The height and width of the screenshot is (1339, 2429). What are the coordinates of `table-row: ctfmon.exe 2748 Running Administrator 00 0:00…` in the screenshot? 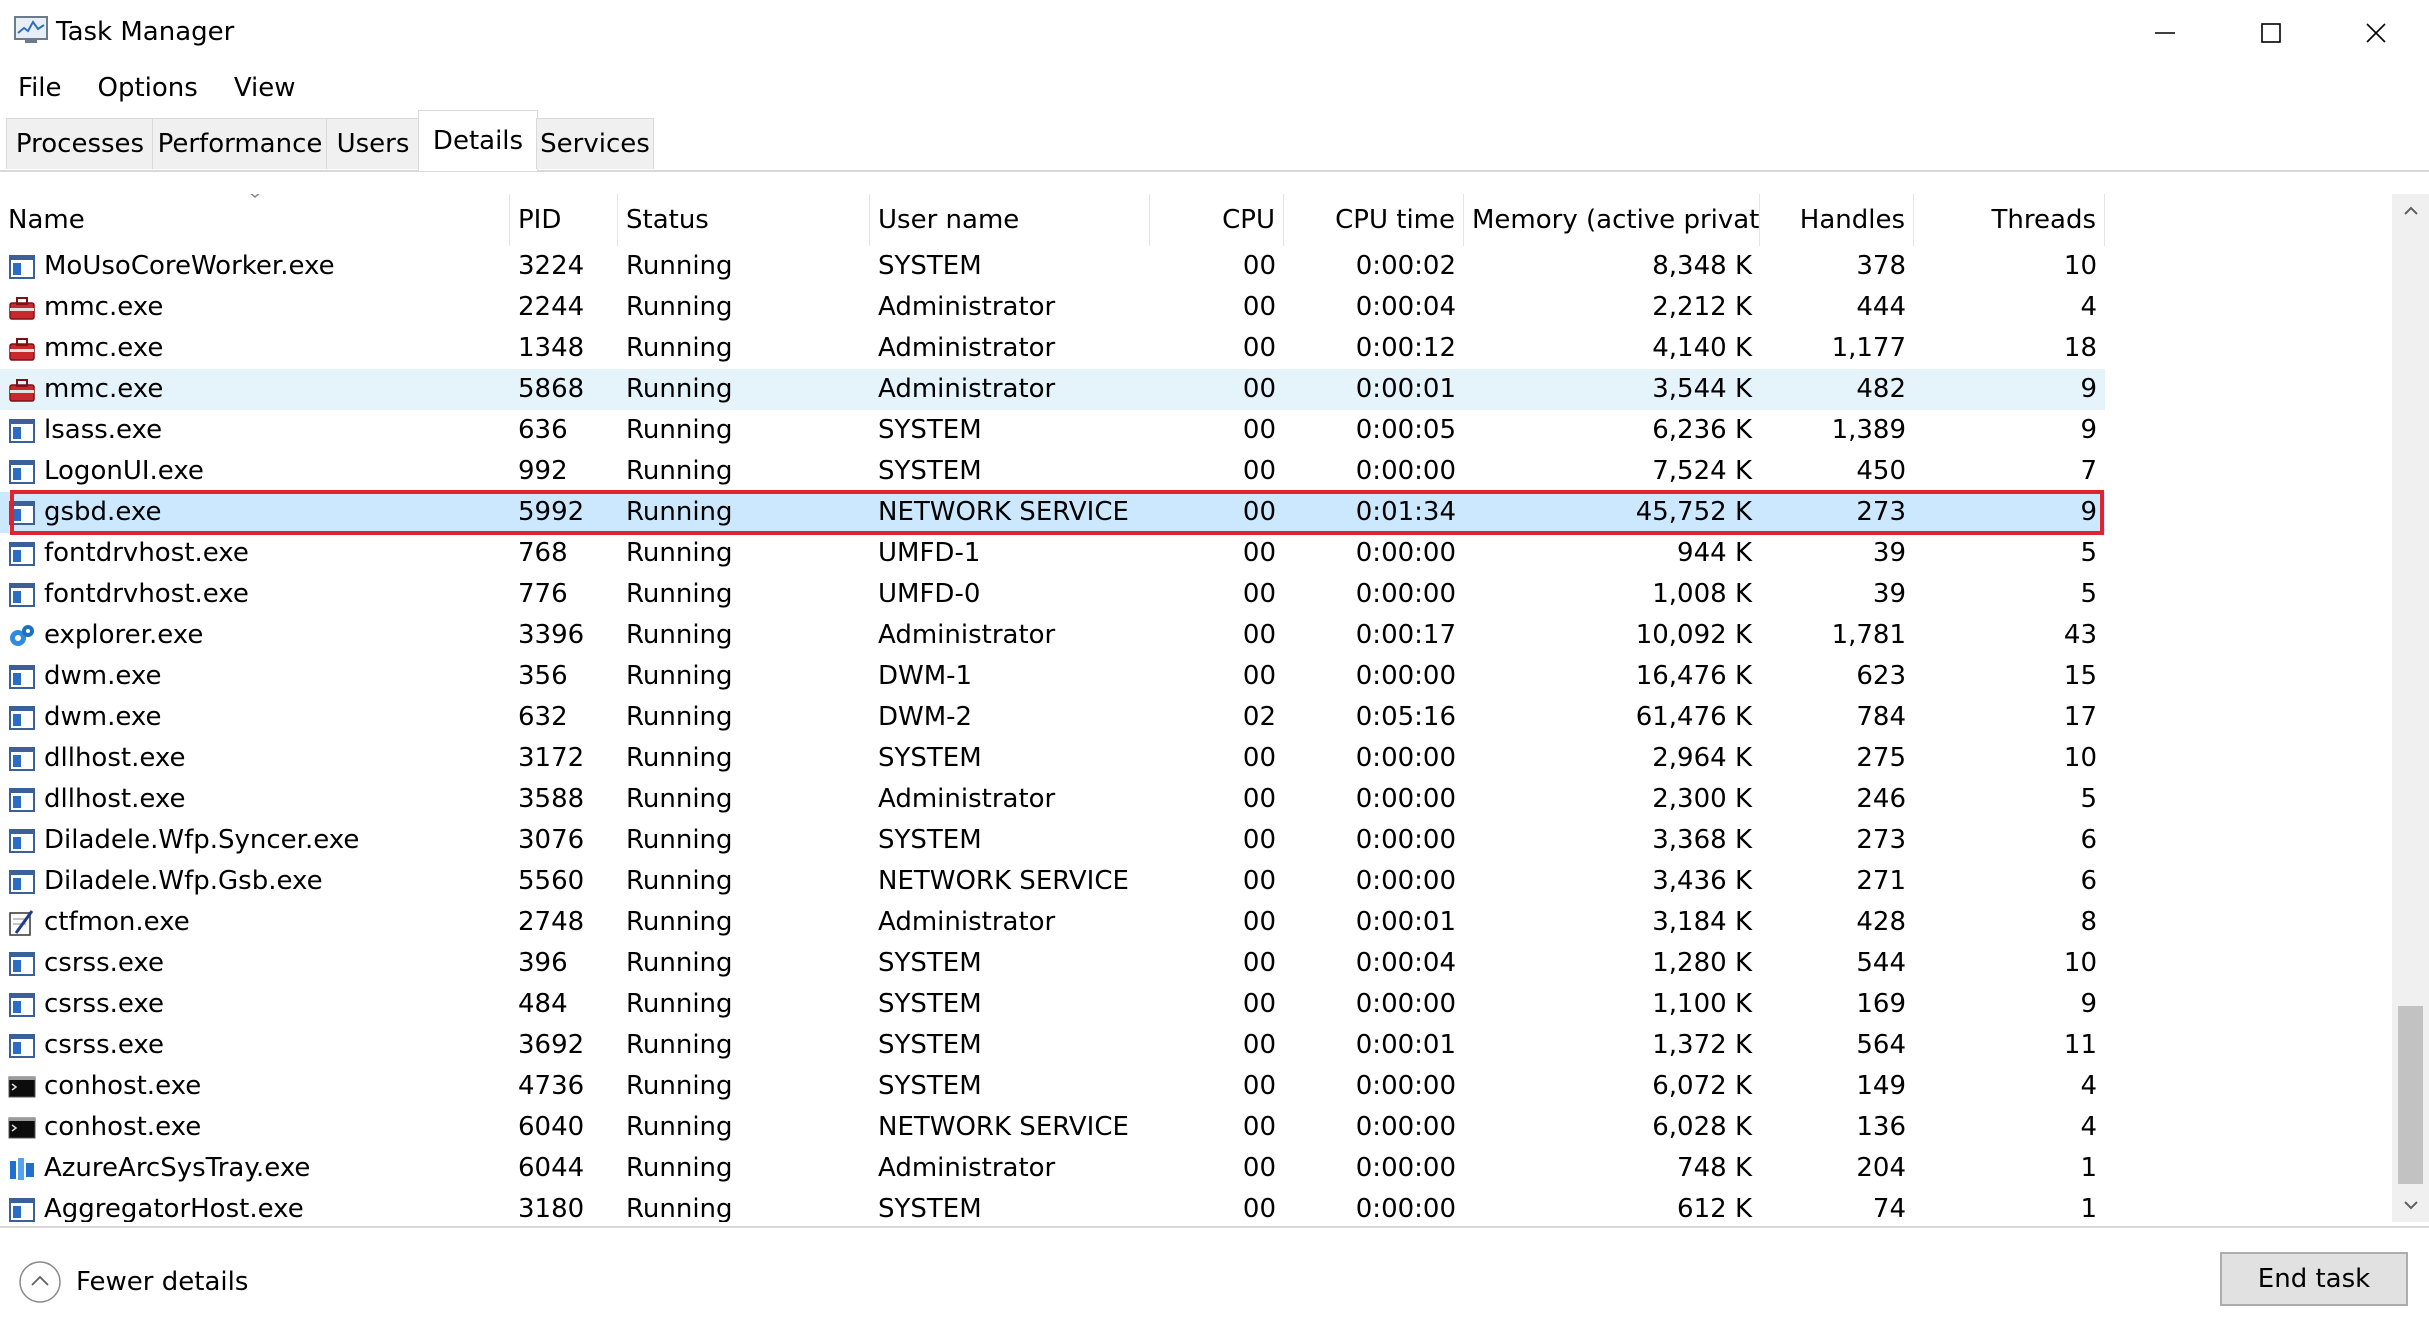 It's located at (1052, 922).